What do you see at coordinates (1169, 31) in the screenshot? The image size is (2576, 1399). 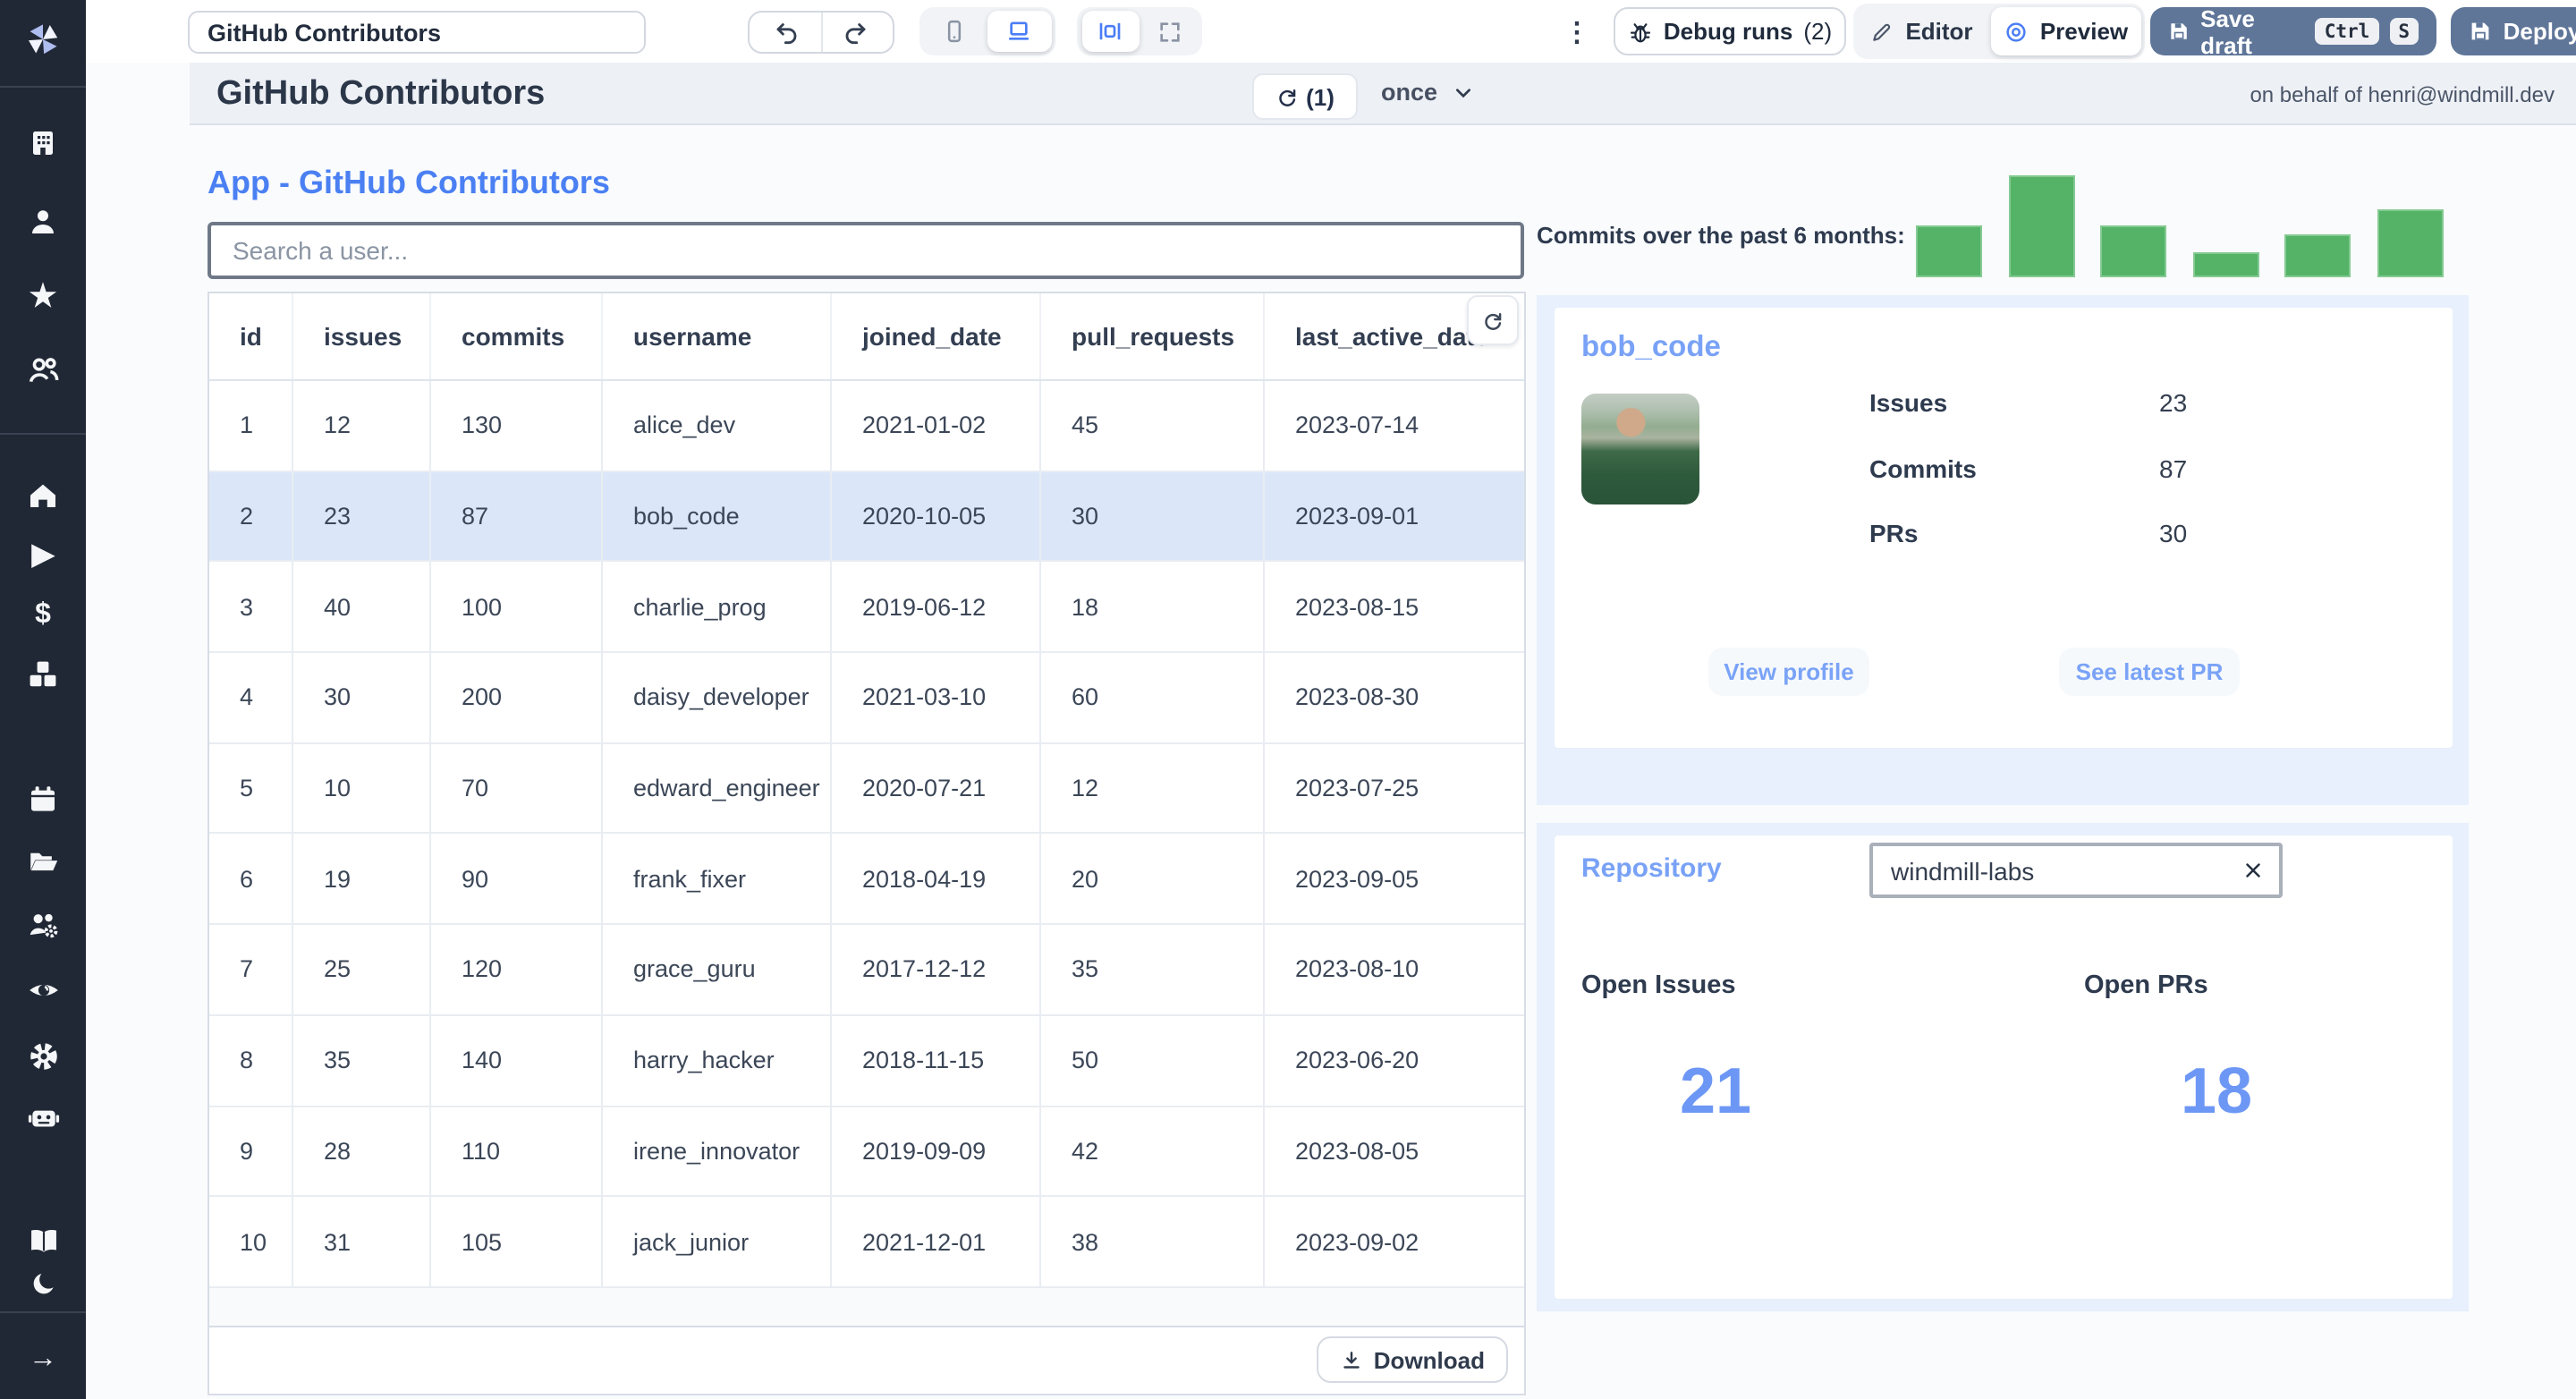 I see `fullscreen-icon` at bounding box center [1169, 31].